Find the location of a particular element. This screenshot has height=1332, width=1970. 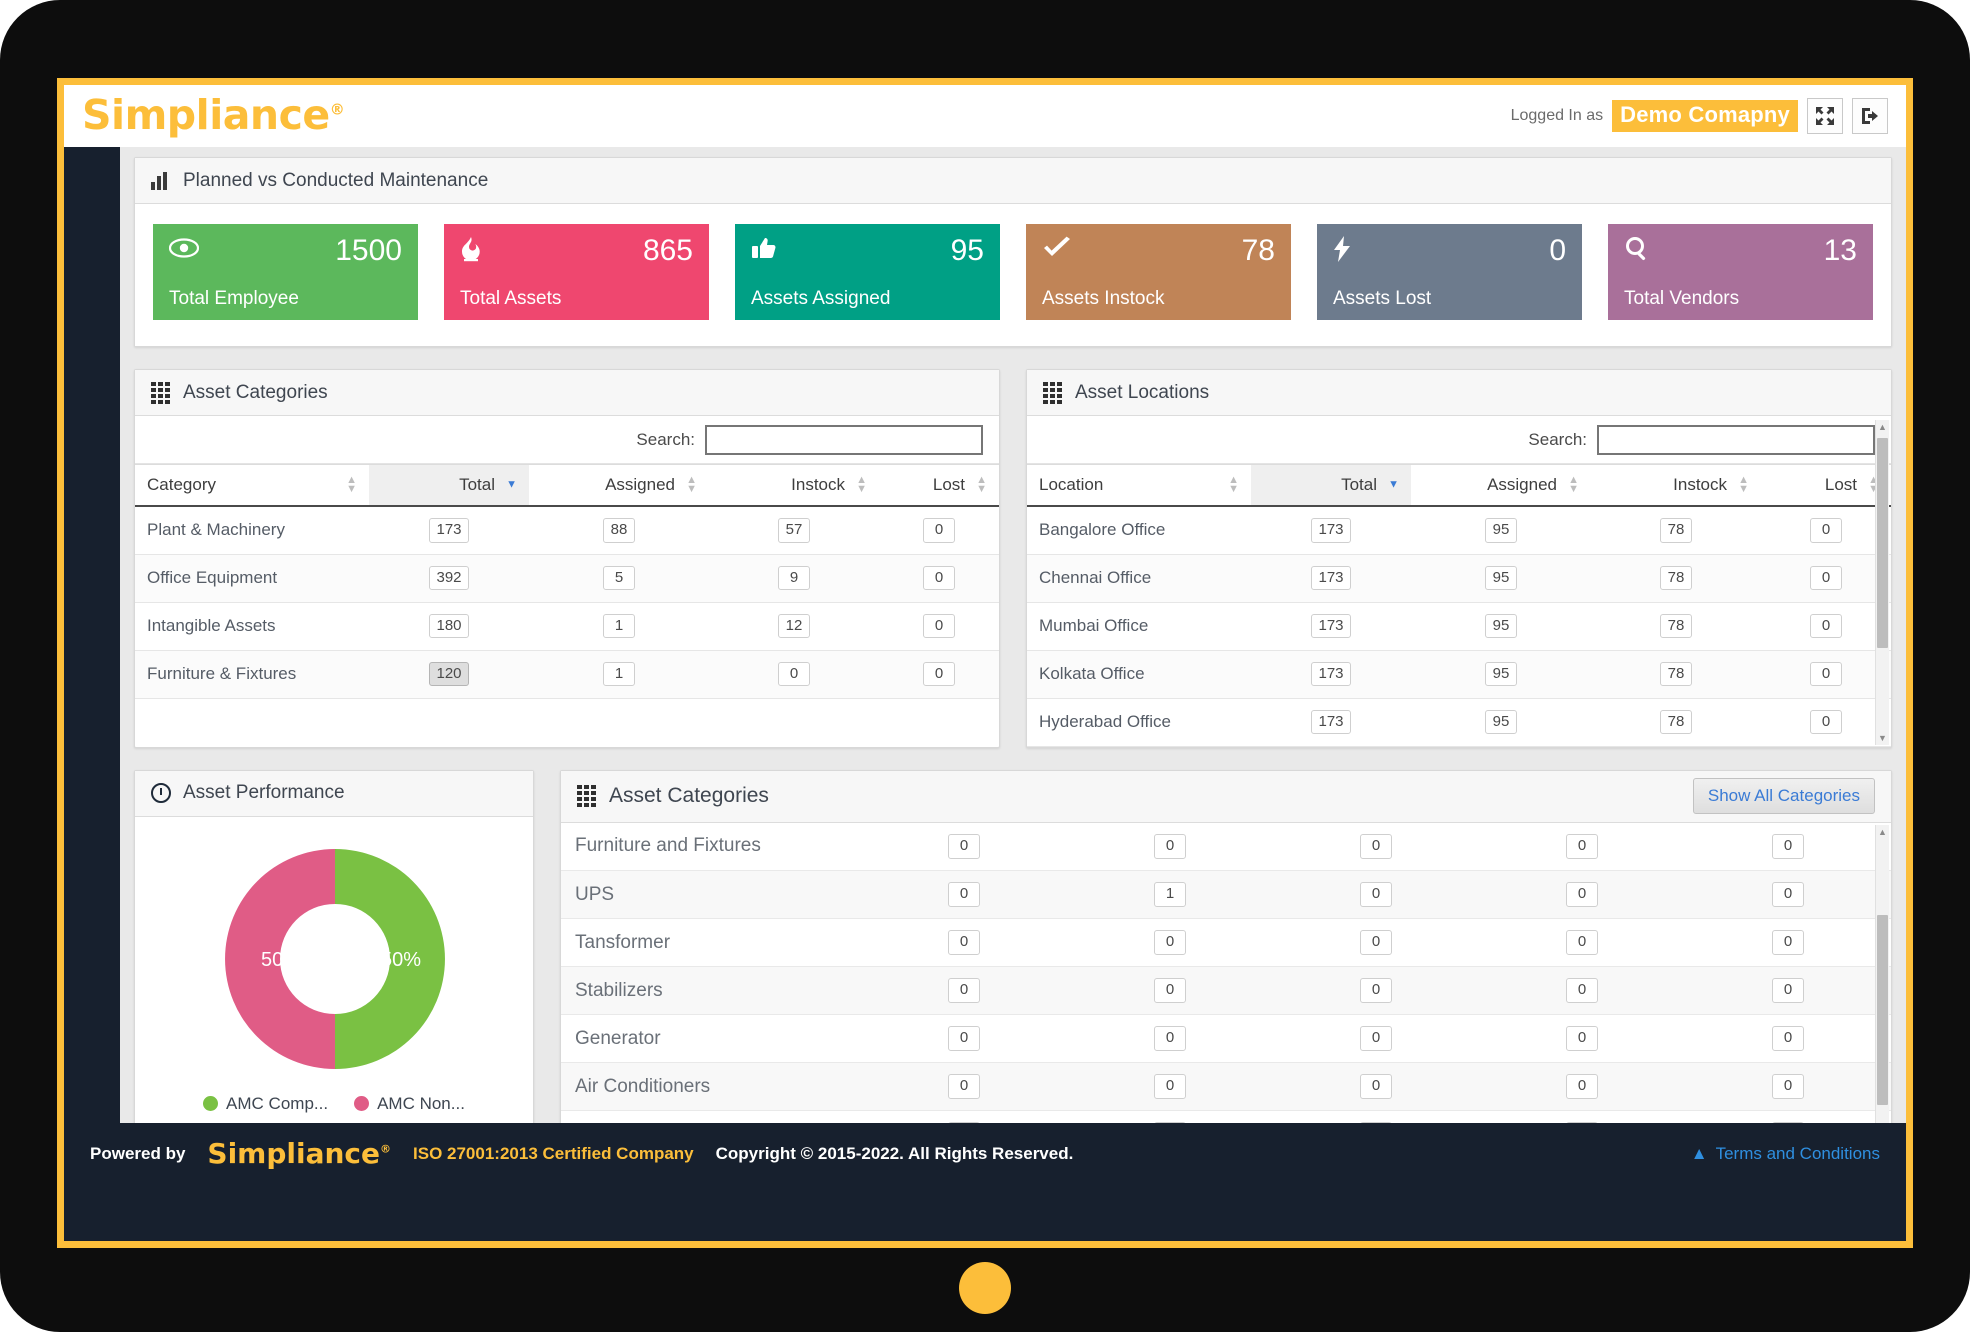

list-item: UPS 0 1 0 0 0 is located at coordinates (1226, 894).